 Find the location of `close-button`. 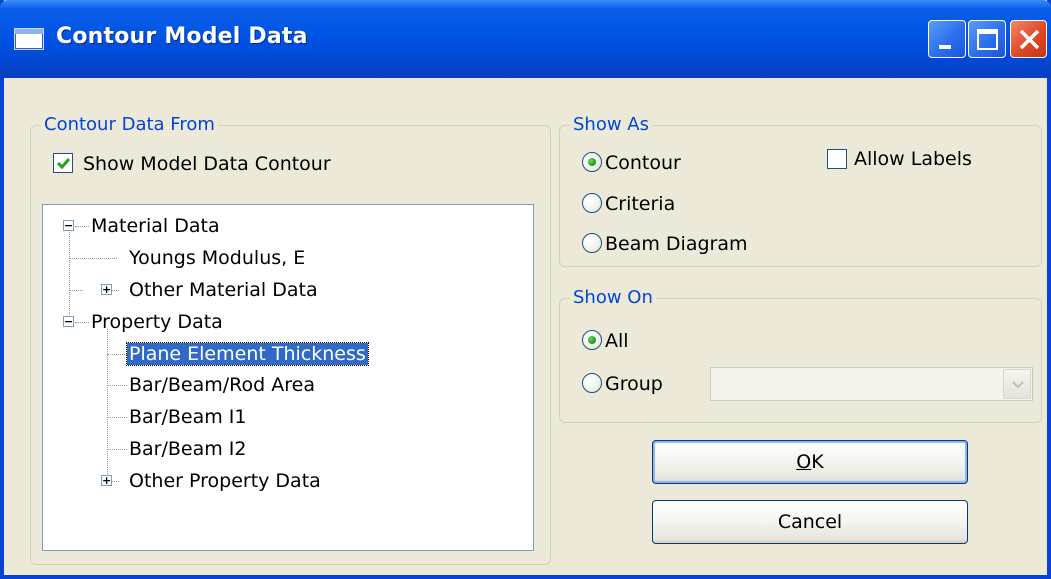

close-button is located at coordinates (1028, 39).